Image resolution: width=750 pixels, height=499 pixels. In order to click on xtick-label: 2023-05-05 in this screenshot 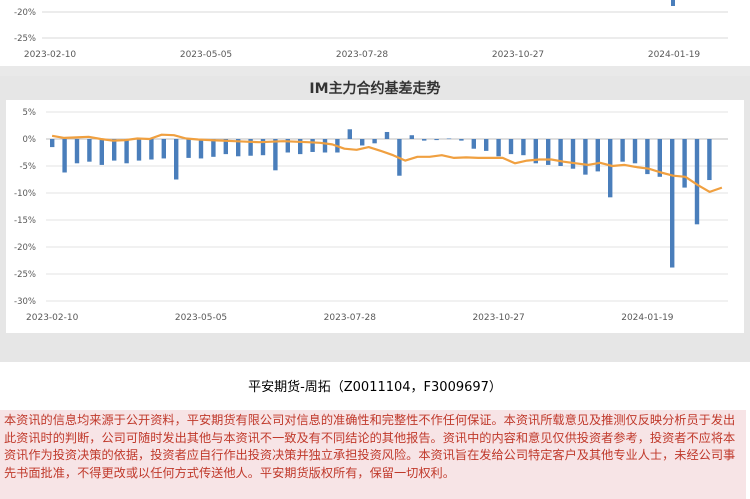, I will do `click(201, 318)`.